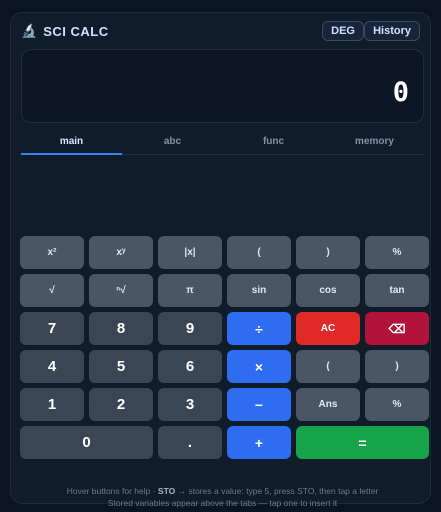 The height and width of the screenshot is (512, 441). I want to click on tab-bar: main abc func memory, so click(222, 144).